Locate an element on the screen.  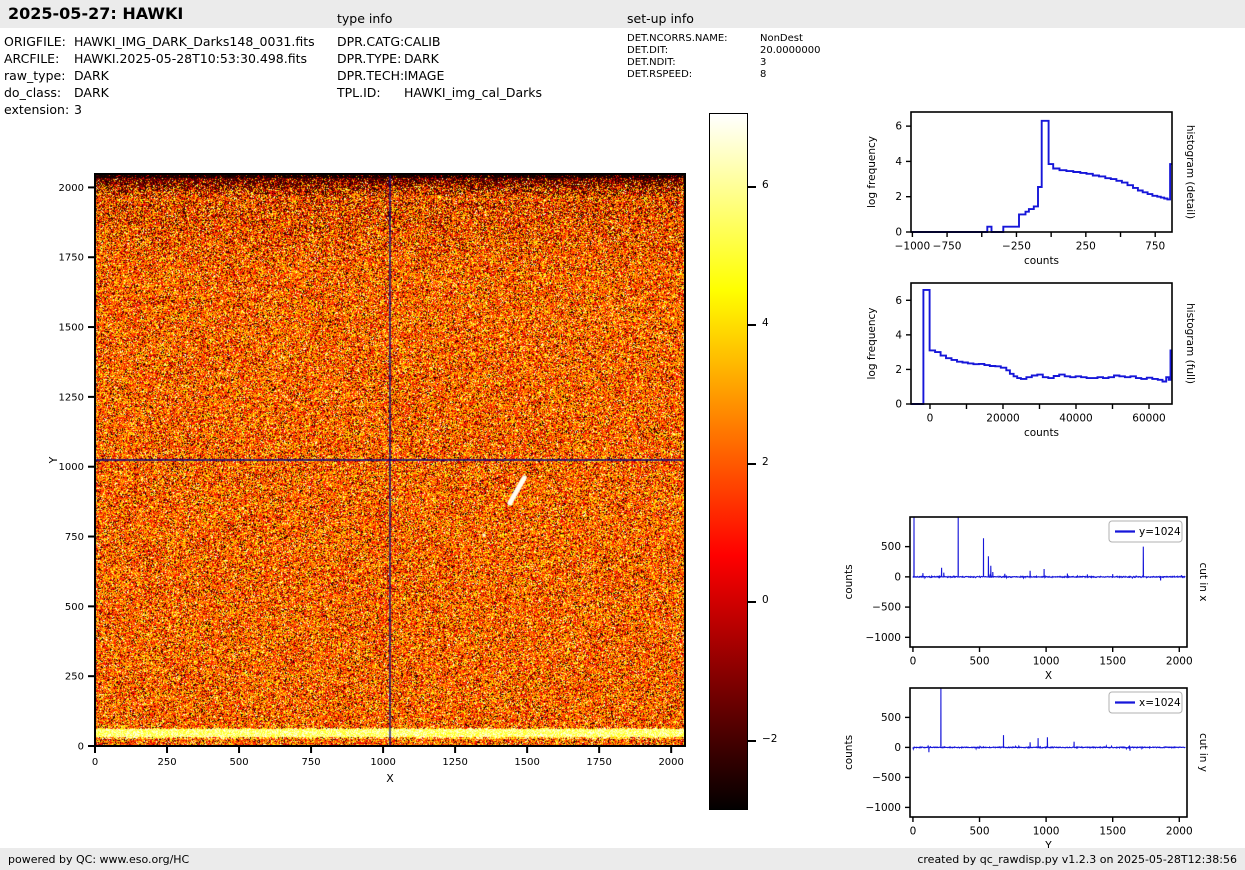
x-tick-label: −750 is located at coordinates (947, 247).